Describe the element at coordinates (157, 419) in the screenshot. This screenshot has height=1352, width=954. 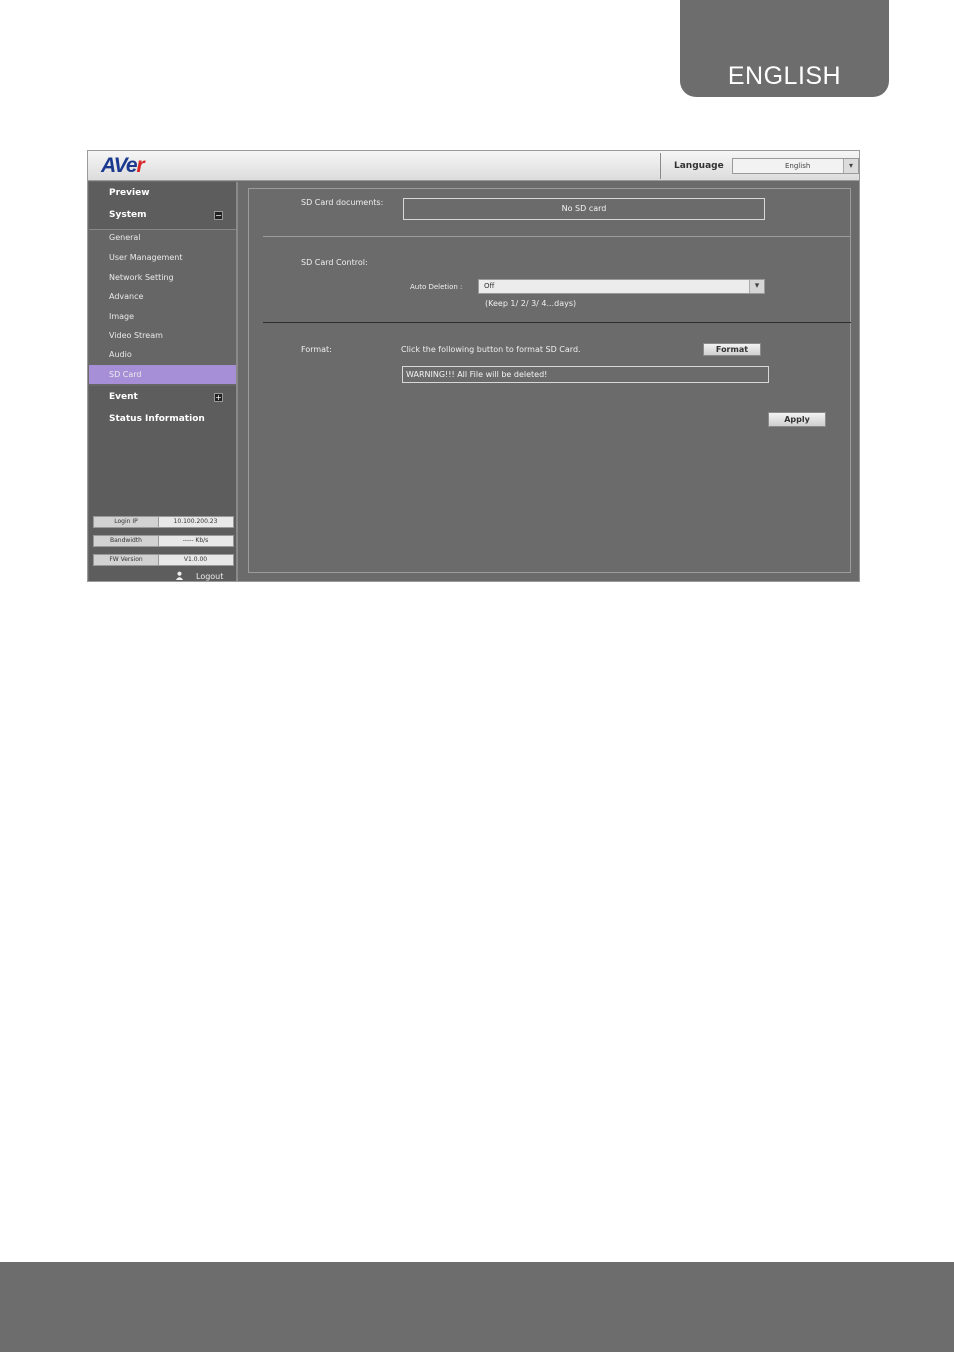
I see `nav-status-information: Status Information` at that location.